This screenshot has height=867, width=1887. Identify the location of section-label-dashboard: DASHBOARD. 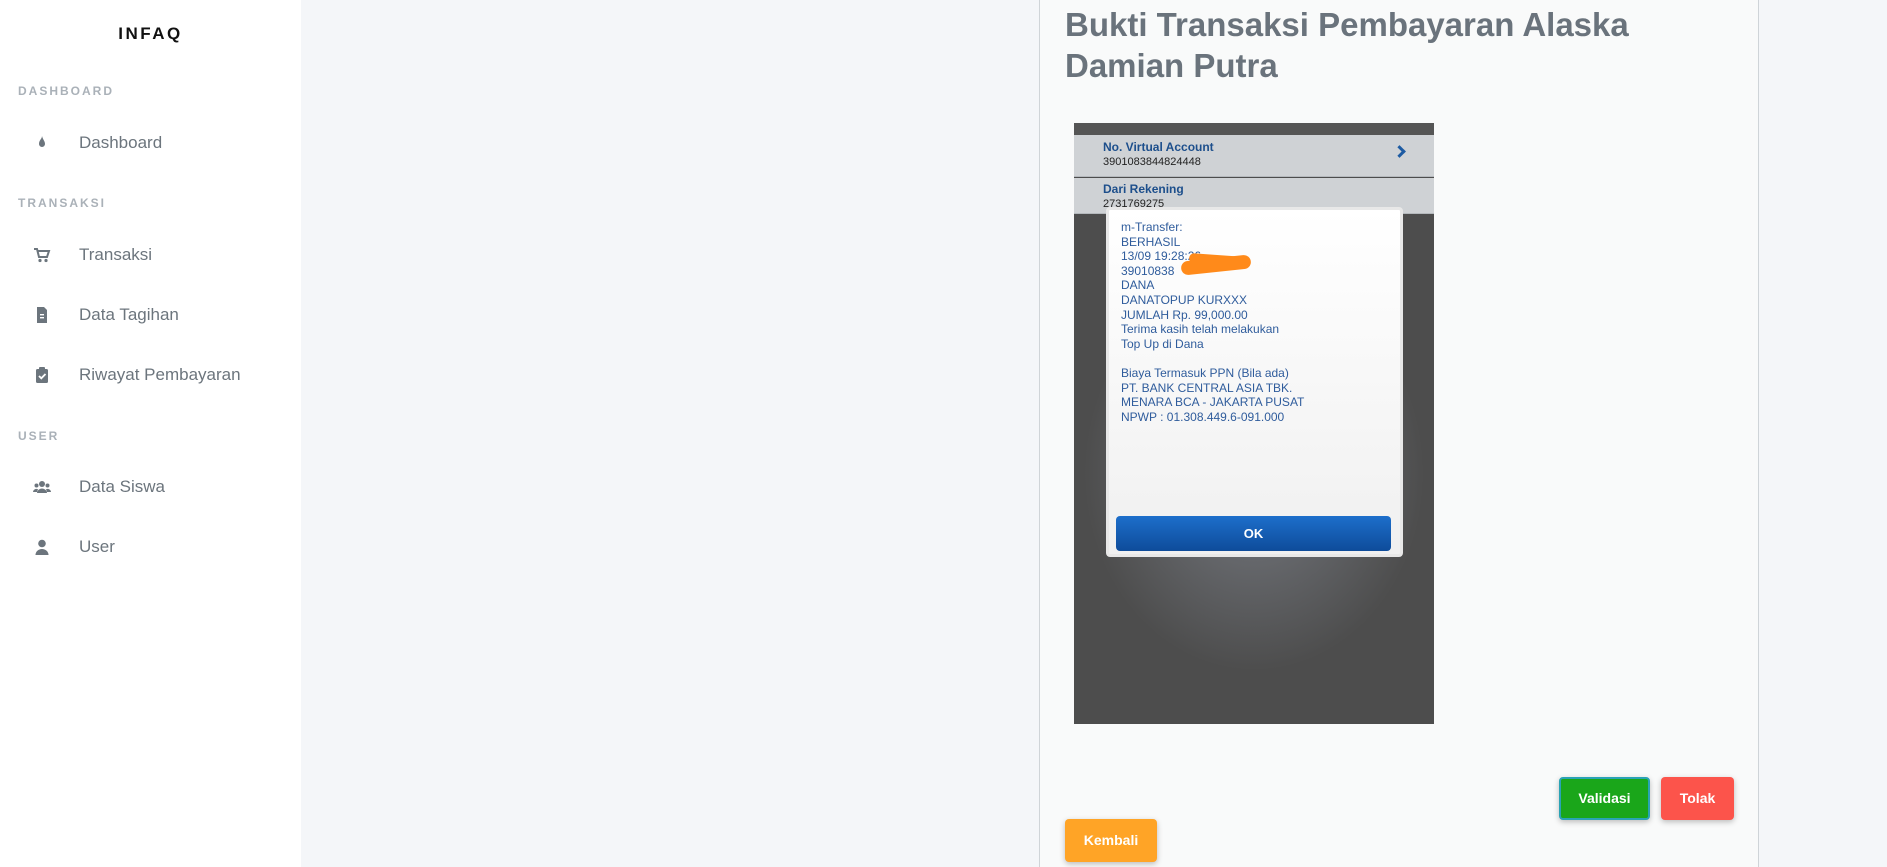
(66, 91).